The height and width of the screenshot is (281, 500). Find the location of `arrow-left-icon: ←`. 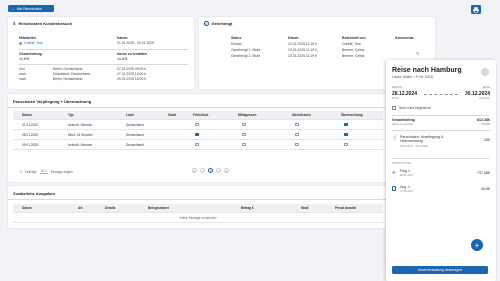

arrow-left-icon: ← is located at coordinates (13, 8).